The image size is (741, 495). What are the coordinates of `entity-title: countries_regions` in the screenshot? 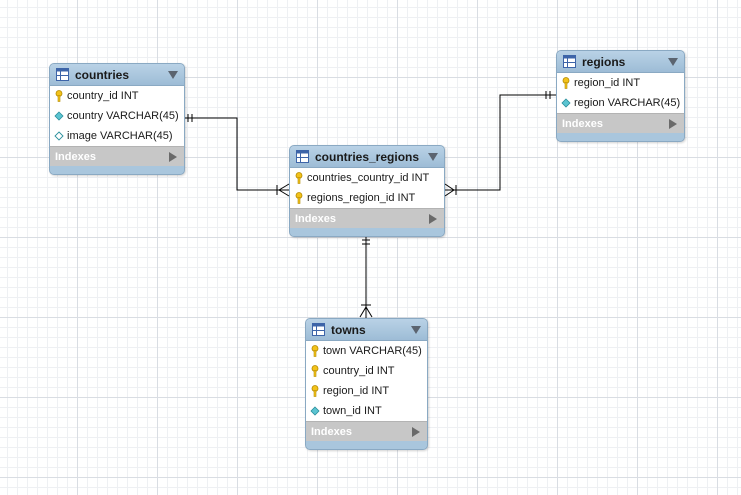 It's located at (367, 156).